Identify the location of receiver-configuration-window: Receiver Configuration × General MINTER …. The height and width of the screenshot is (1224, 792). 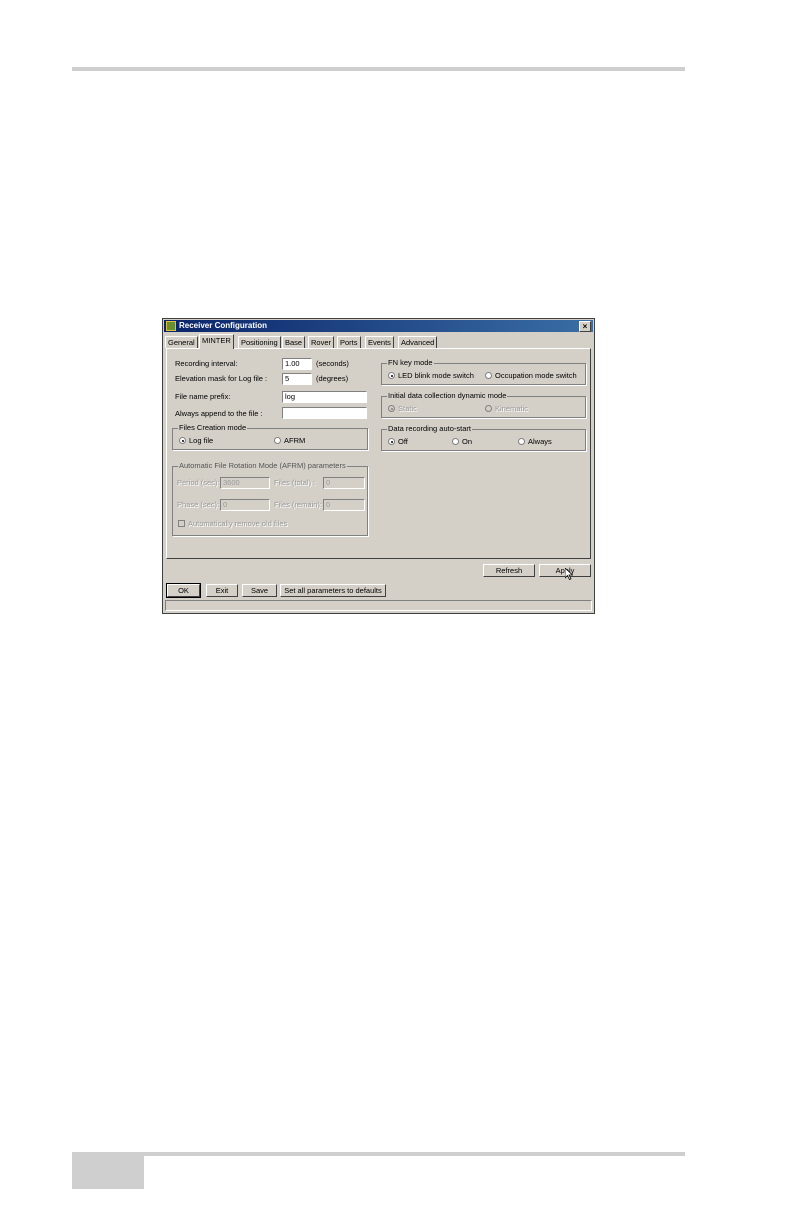
(378, 466).